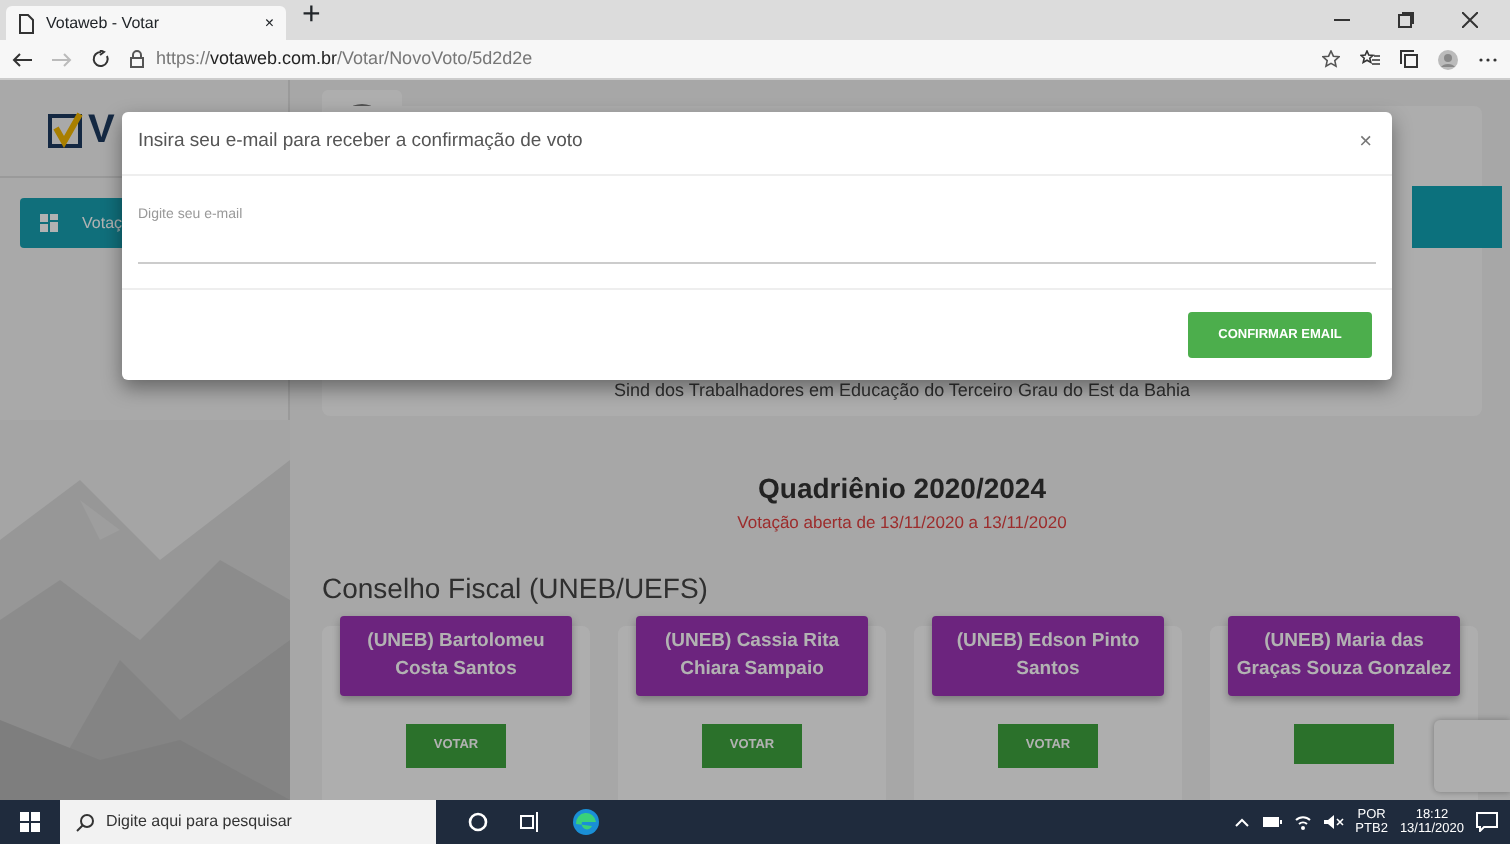 This screenshot has width=1510, height=844. What do you see at coordinates (1365, 143) in the screenshot?
I see `close-button: ×` at bounding box center [1365, 143].